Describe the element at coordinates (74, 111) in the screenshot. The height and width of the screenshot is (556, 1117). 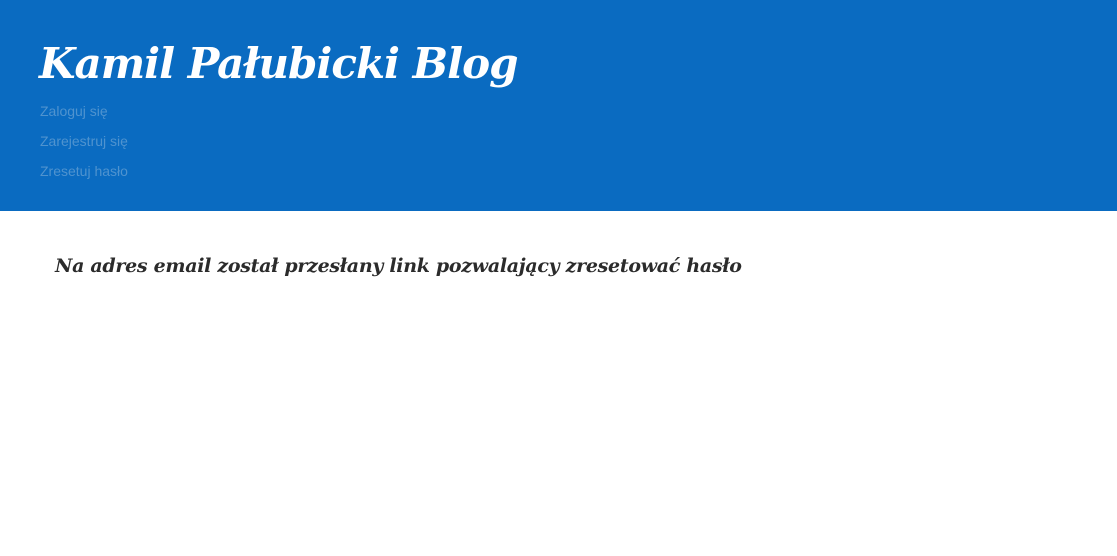
I see `login-link: Zaloguj się` at that location.